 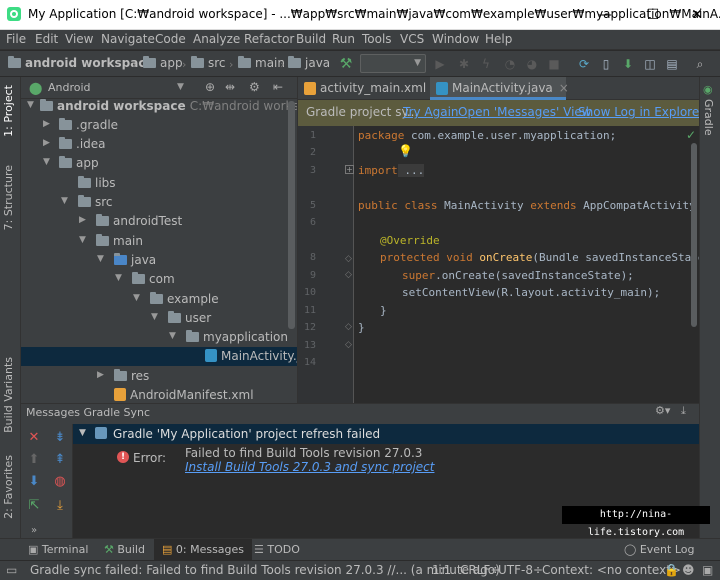 What do you see at coordinates (531, 292) in the screenshot?
I see `code-line: setContentView(R.layout.activity_main);` at bounding box center [531, 292].